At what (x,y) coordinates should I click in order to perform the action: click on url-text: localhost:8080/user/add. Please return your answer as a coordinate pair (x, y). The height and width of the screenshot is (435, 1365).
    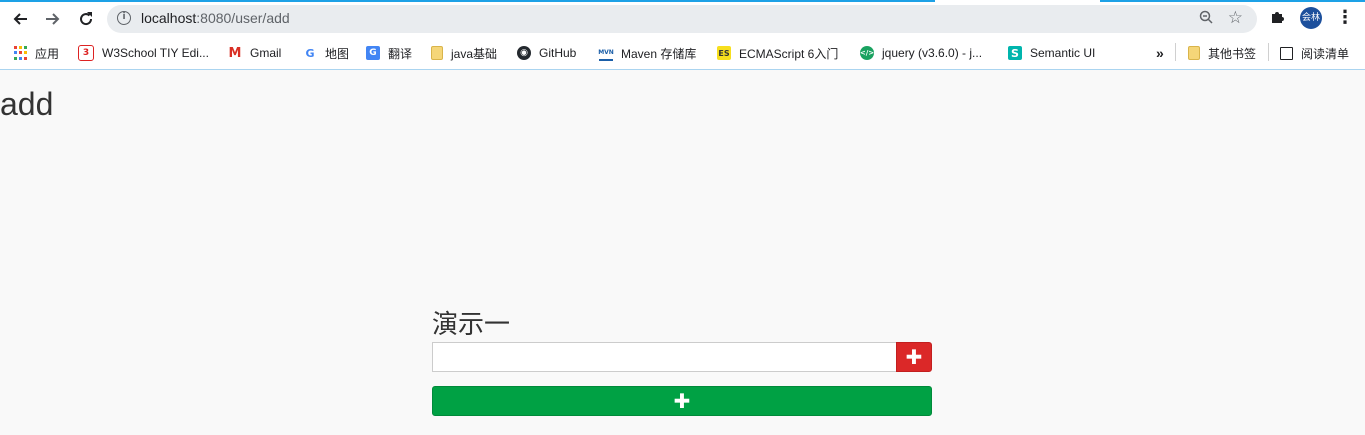
    Looking at the image, I should click on (215, 18).